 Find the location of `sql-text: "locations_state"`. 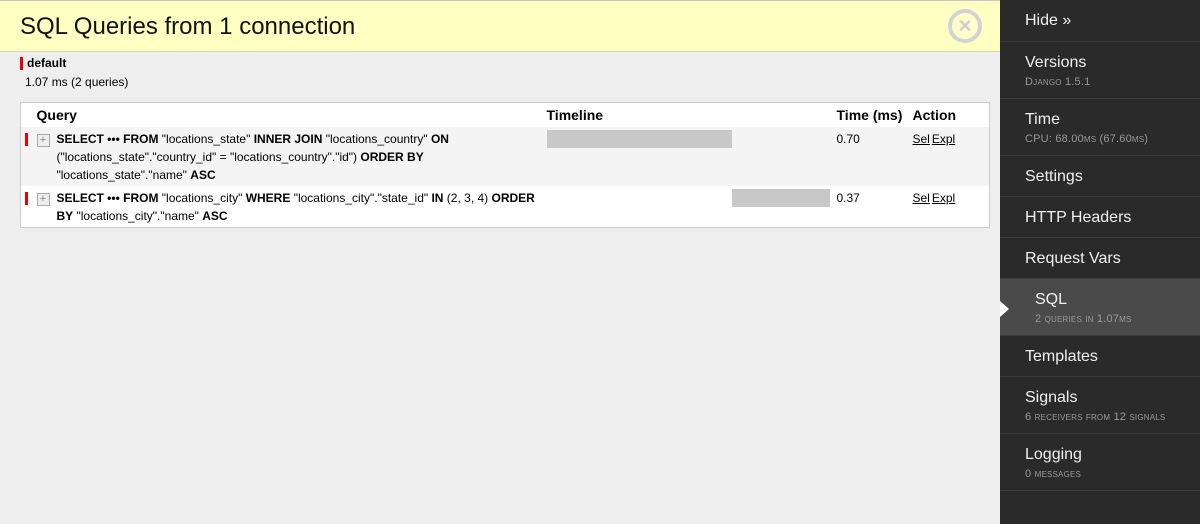

sql-text: "locations_state" is located at coordinates (206, 138).